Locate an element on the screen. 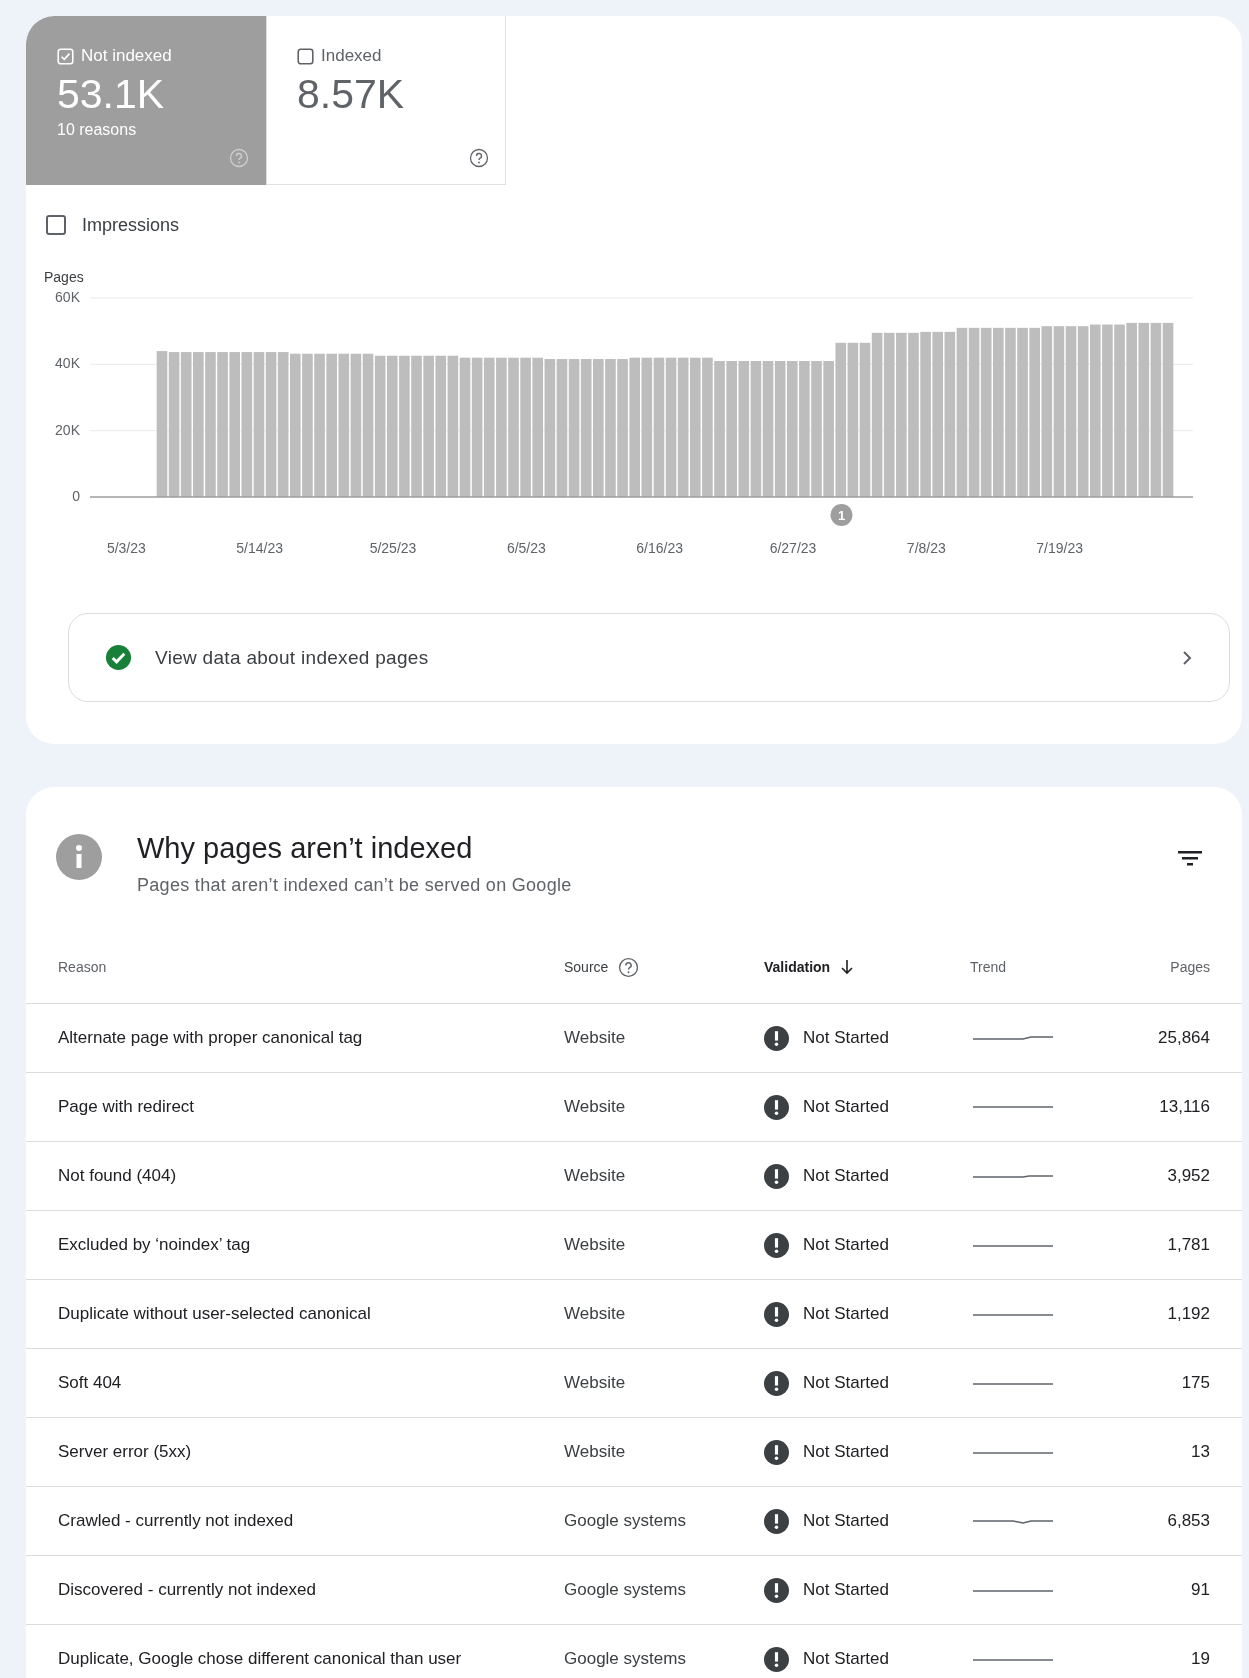  column-header: Reason is located at coordinates (82, 967).